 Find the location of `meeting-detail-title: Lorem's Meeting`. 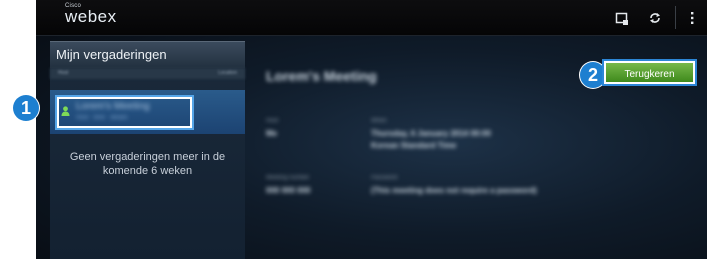

meeting-detail-title: Lorem's Meeting is located at coordinates (321, 76).